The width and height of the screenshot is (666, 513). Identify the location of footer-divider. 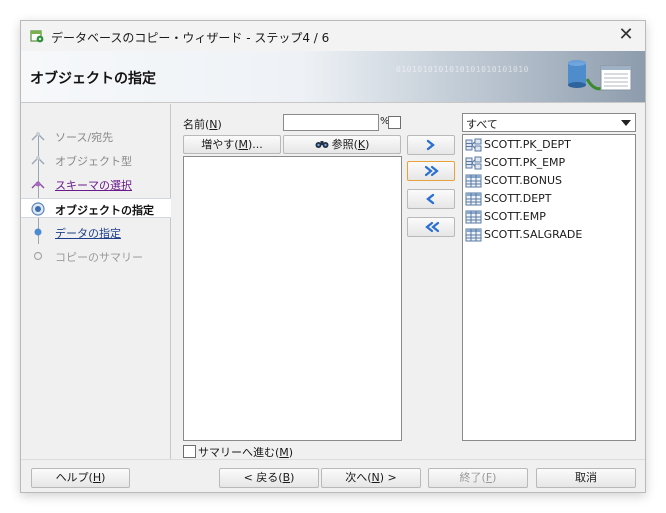
(333, 459).